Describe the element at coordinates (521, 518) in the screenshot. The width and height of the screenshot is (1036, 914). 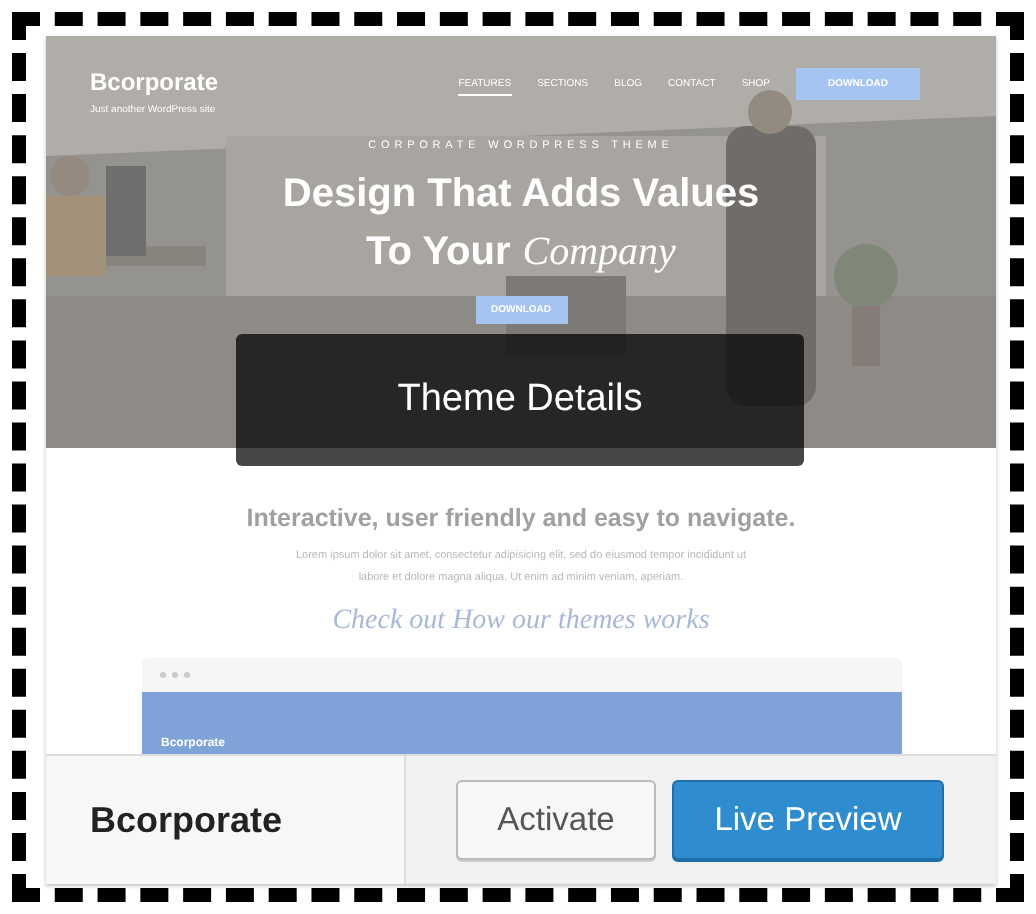
I see `section-heading: Interactive, user friendly and easy to navigate.` at that location.